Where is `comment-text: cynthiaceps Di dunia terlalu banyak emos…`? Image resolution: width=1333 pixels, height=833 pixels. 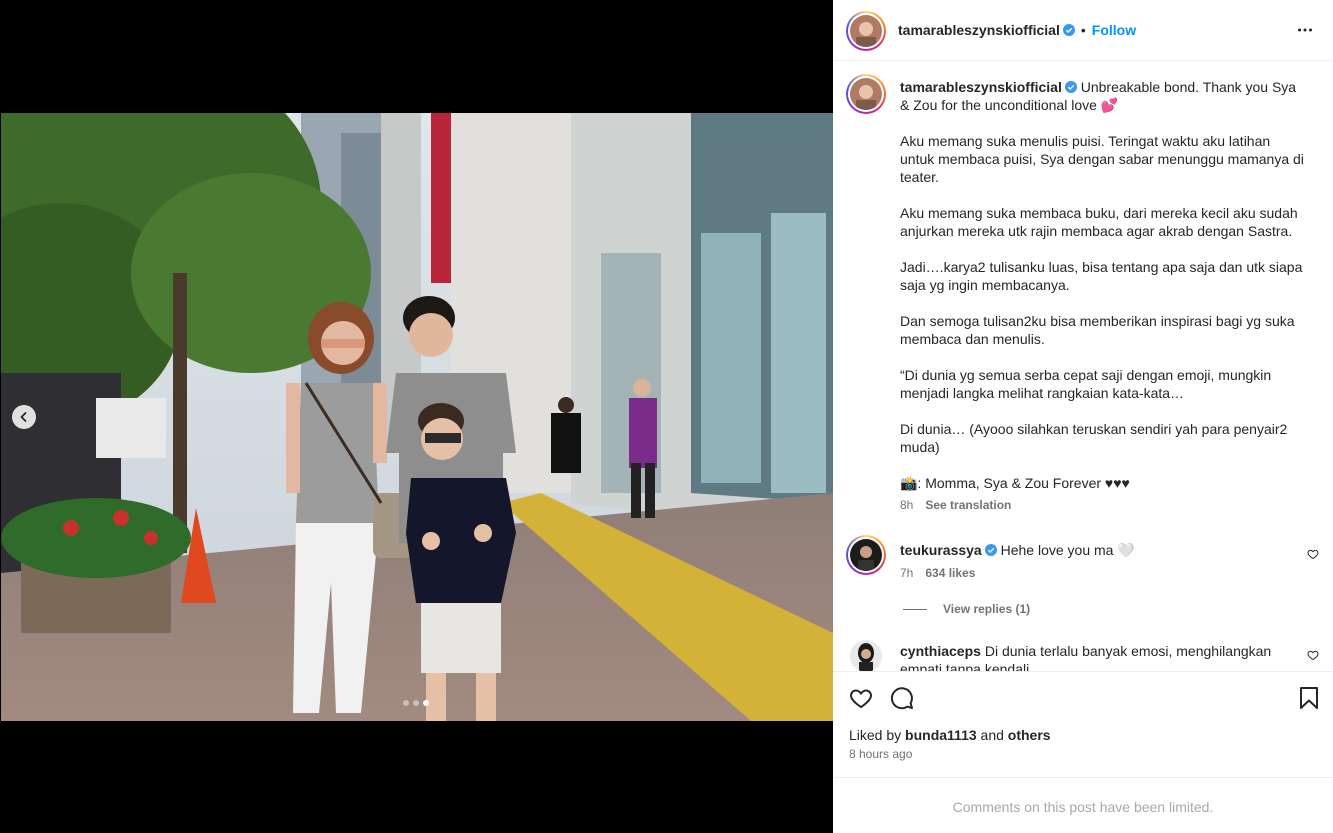
comment-text: cynthiaceps Di dunia terlalu banyak emos… is located at coordinates (1100, 656).